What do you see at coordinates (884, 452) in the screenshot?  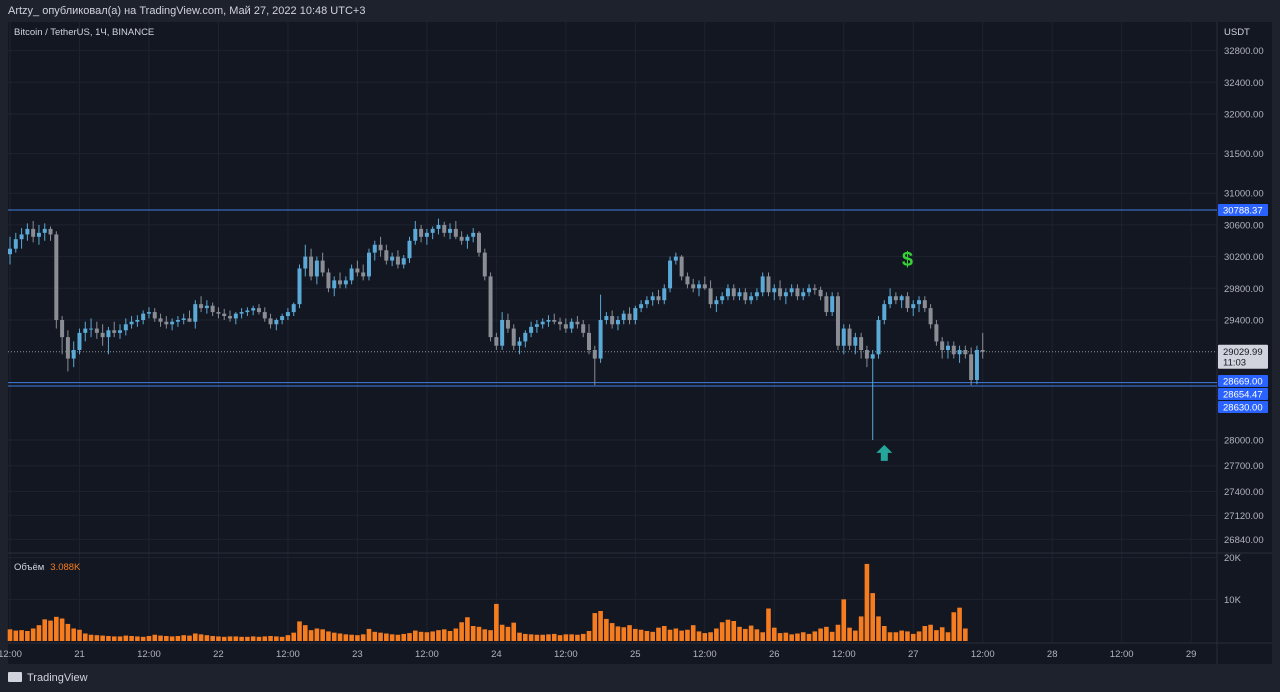 I see `arrow-up-icon` at bounding box center [884, 452].